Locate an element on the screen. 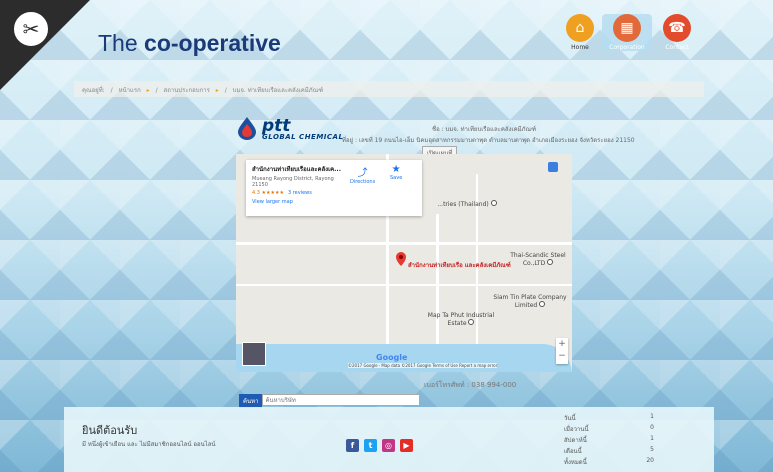 Image resolution: width=773 pixels, height=472 pixels. facebook-icon: f is located at coordinates (352, 445).